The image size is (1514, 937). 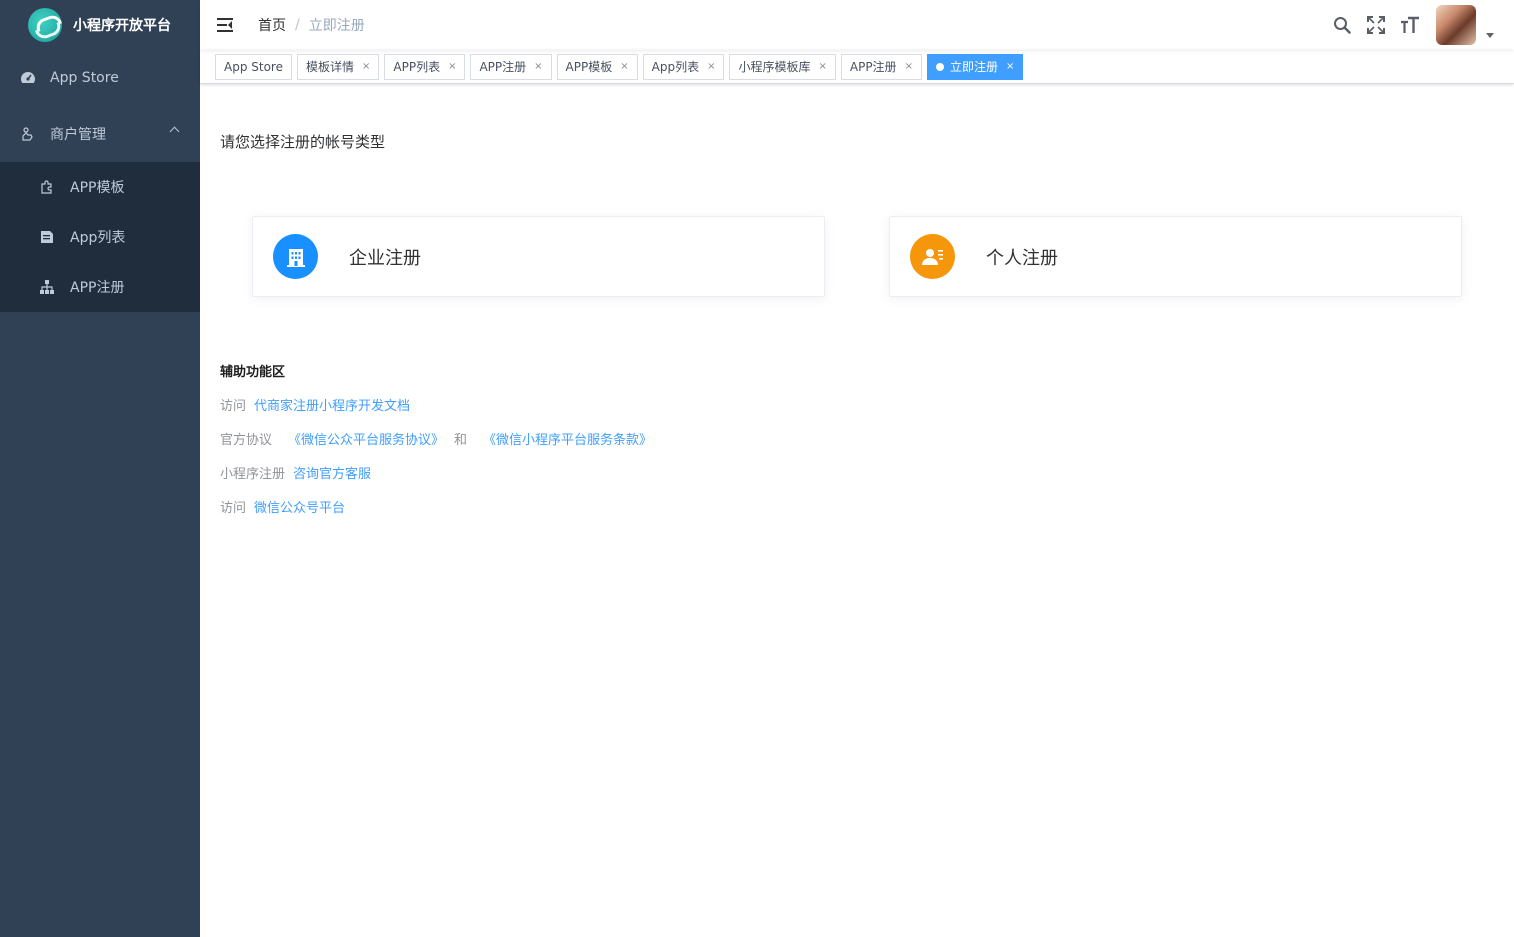 What do you see at coordinates (332, 472) in the screenshot?
I see `official-support-link: 咨询官方客服` at bounding box center [332, 472].